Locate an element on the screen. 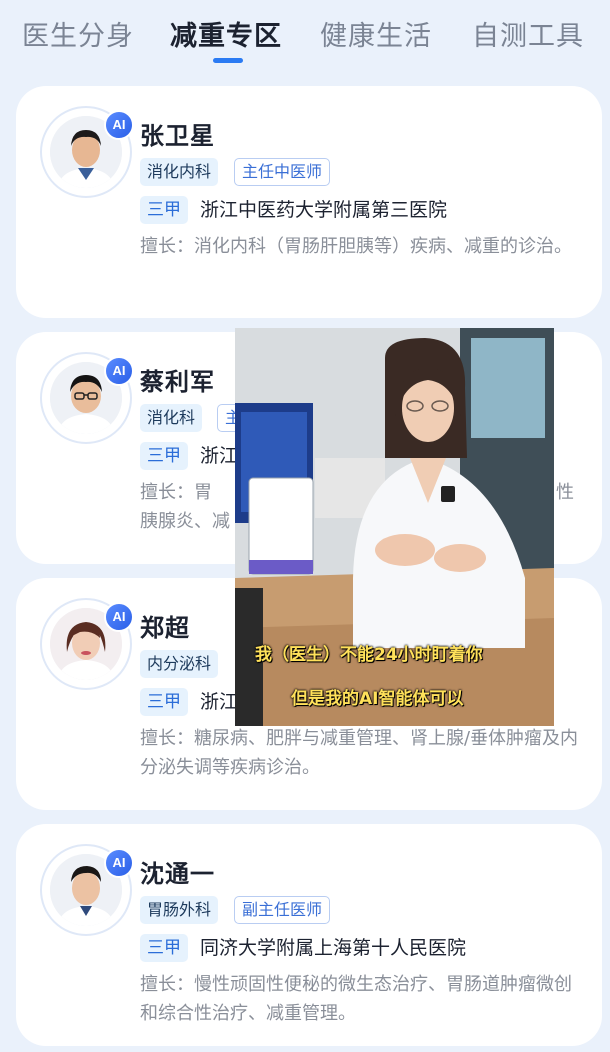 The image size is (610, 1052). doctor-name: 蔡利军 is located at coordinates (177, 382).